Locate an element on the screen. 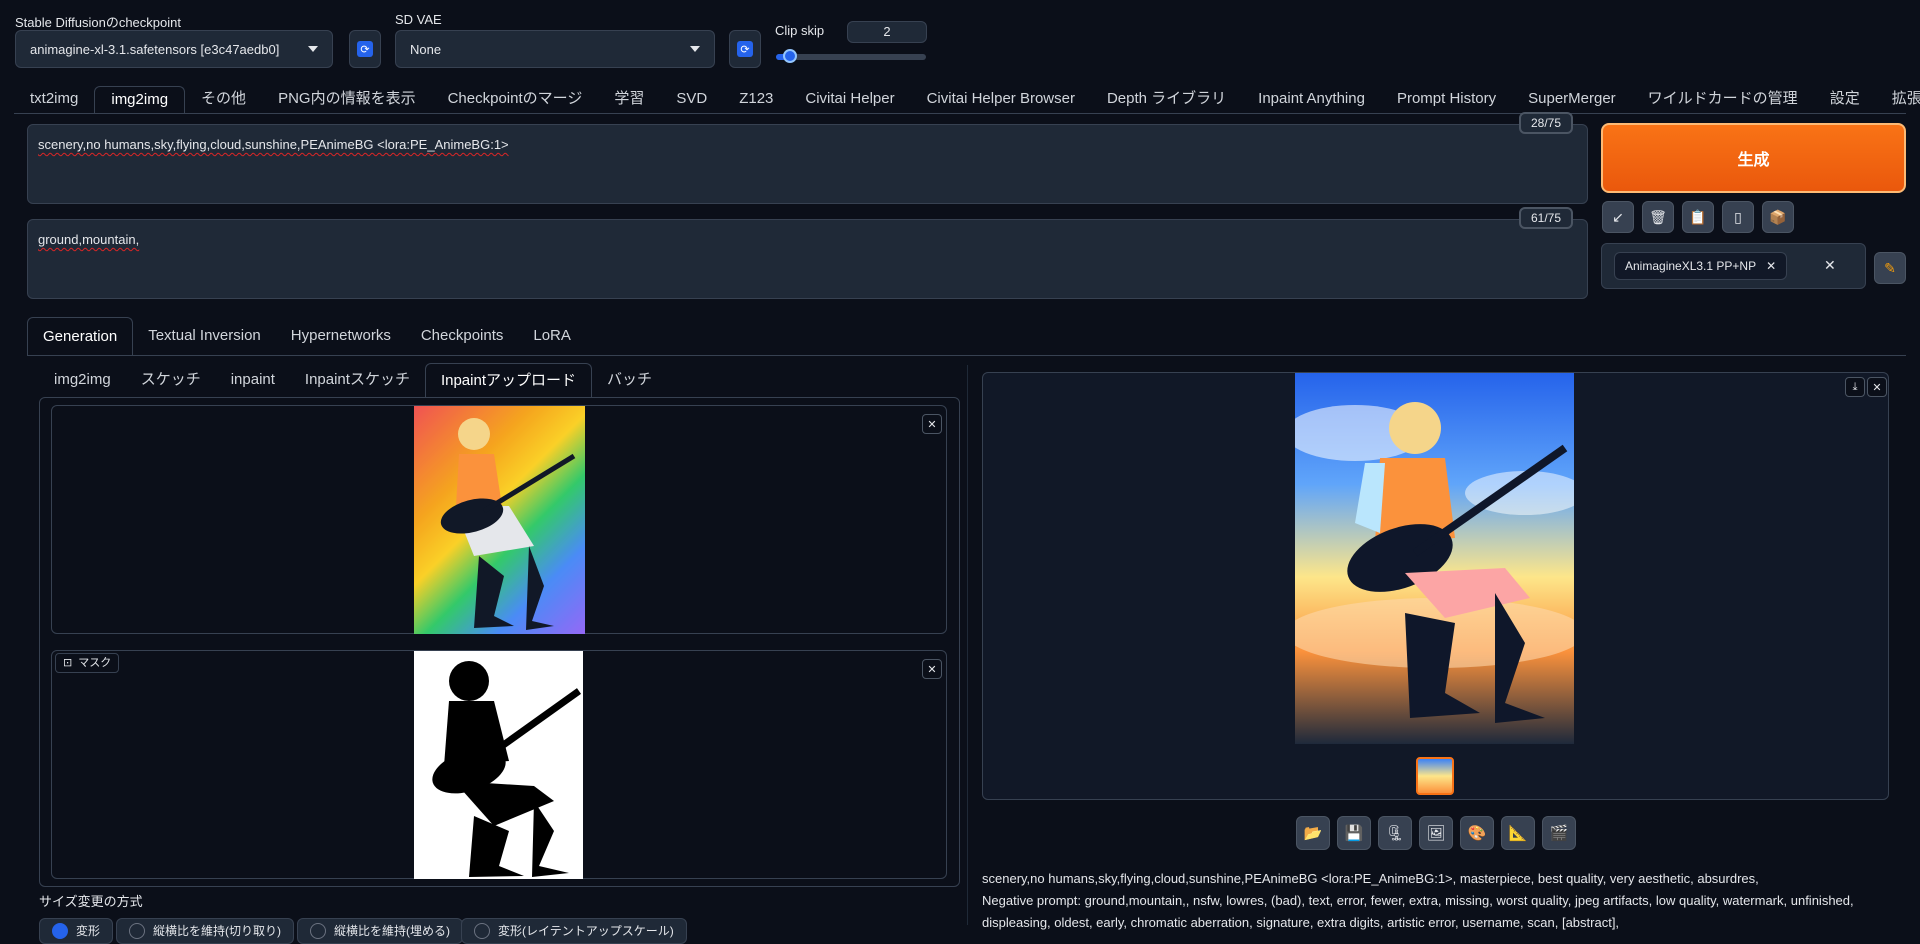  tab-prompt-history: Prompt History is located at coordinates (1446, 100).